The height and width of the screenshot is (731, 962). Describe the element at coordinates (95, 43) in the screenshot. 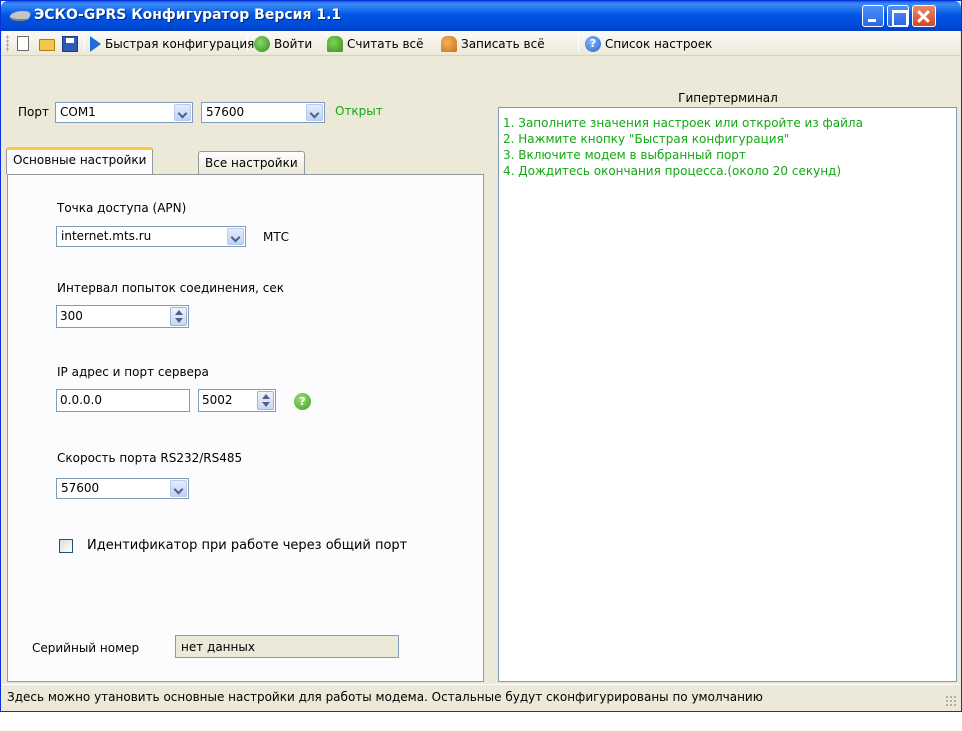

I see `play-icon` at that location.